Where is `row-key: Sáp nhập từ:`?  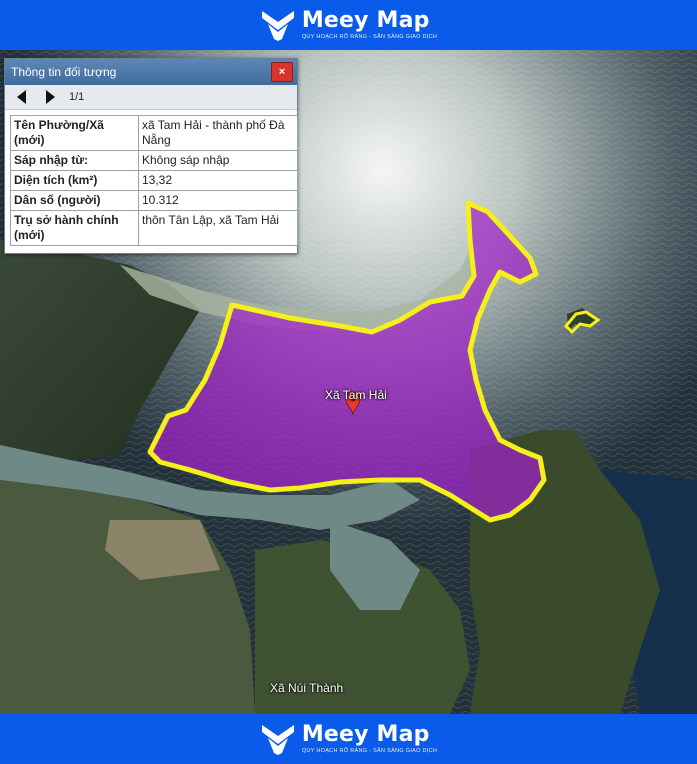 row-key: Sáp nhập từ: is located at coordinates (74, 160).